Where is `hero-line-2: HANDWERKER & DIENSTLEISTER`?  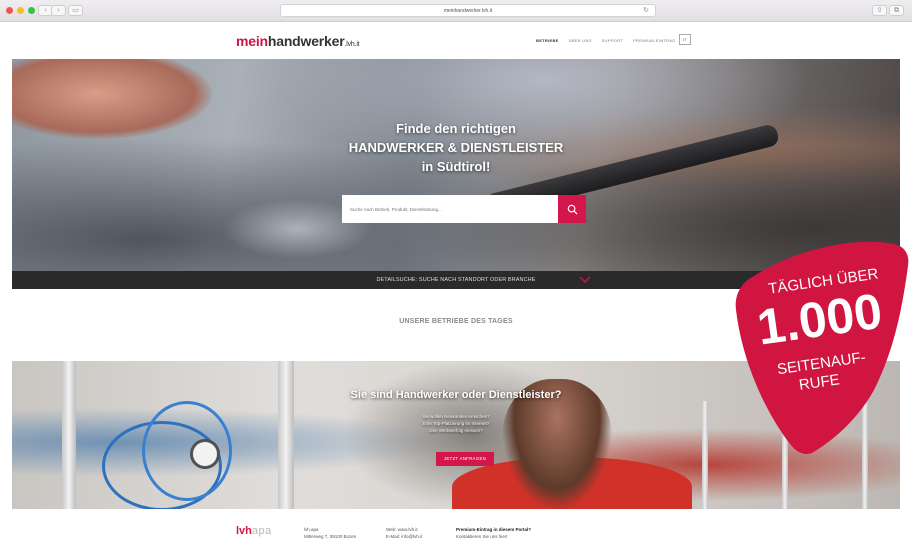
hero-line-2: HANDWERKER & DIENSTLEISTER is located at coordinates (456, 147).